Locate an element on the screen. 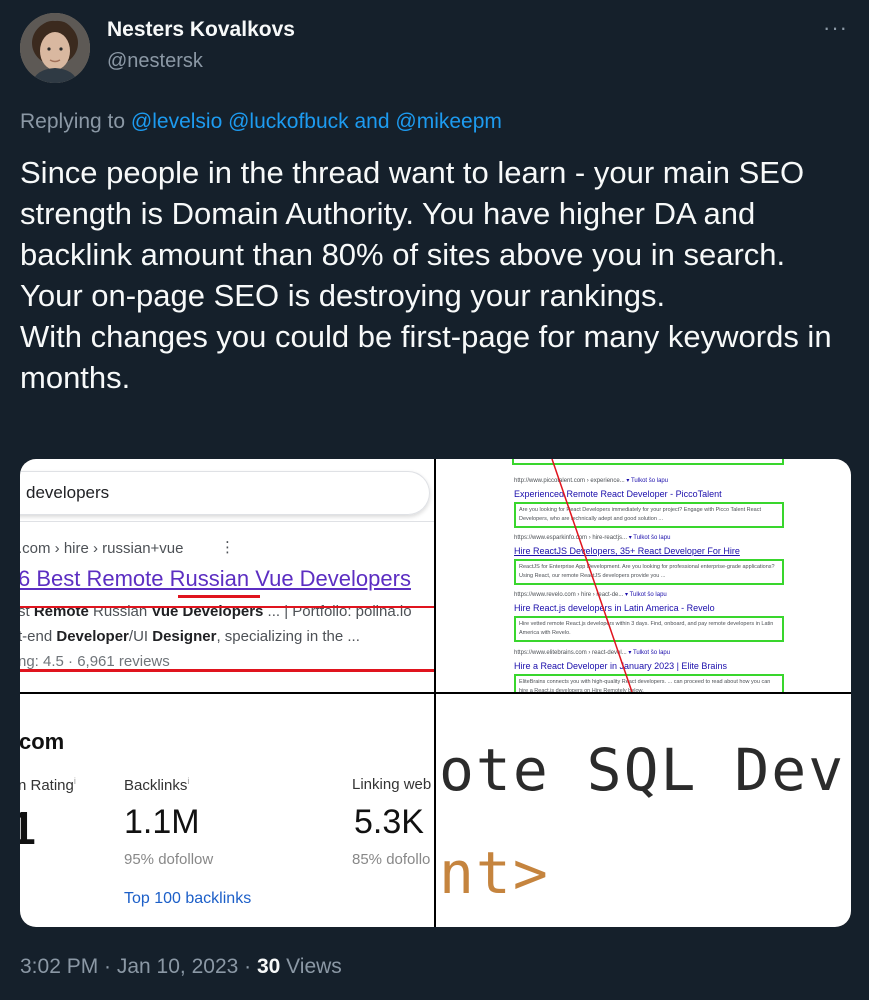 This screenshot has height=1000, width=869. tweet-meta: 3:02 PM · Jan 10, 2023 · 30 Views is located at coordinates (181, 967).